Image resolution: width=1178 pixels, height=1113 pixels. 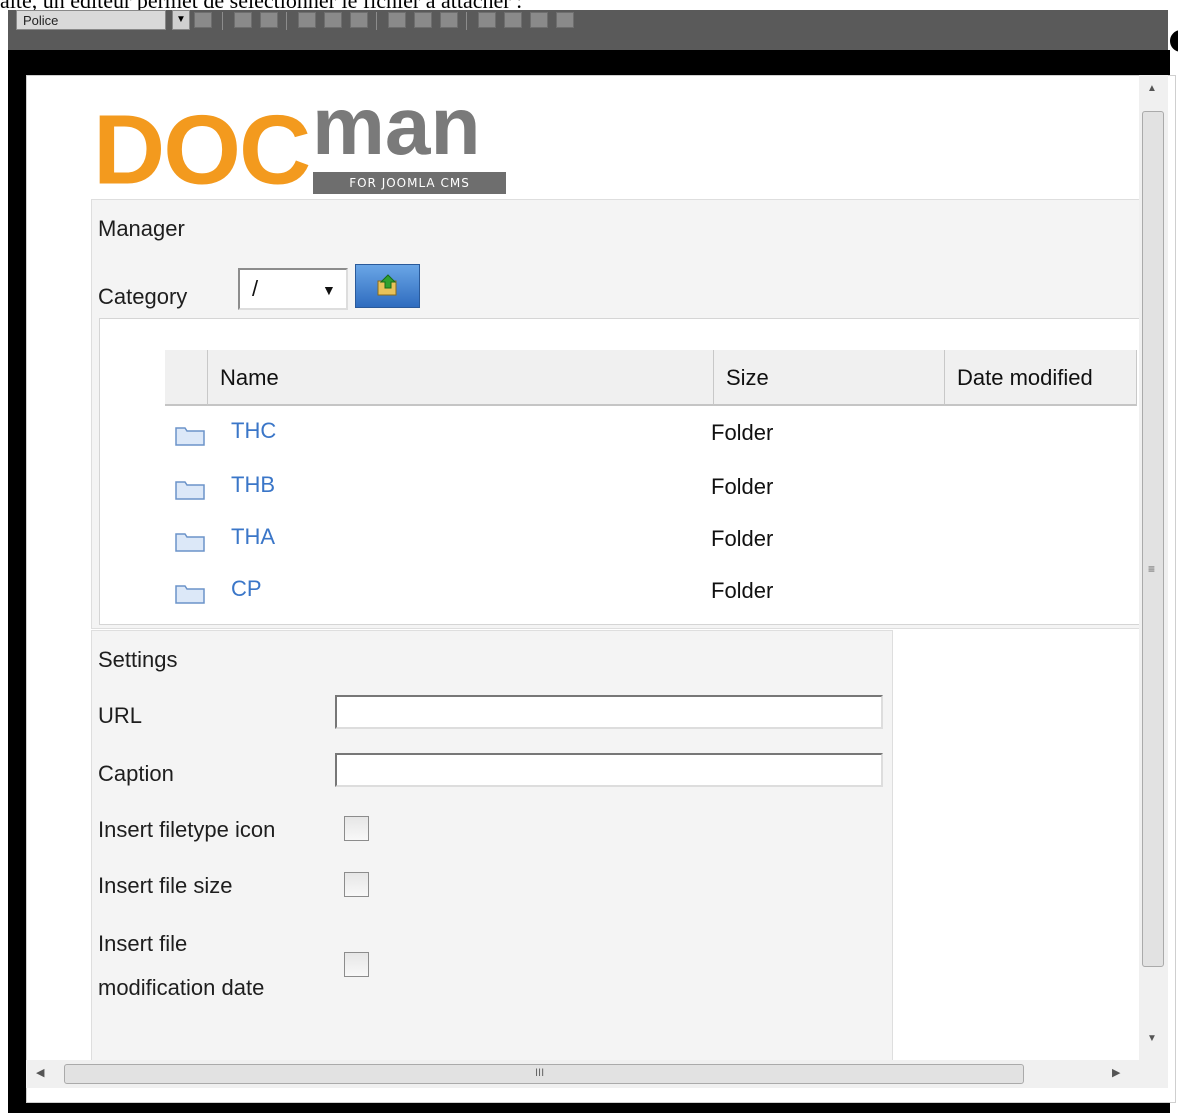 I want to click on category-value: /, so click(x=255, y=288).